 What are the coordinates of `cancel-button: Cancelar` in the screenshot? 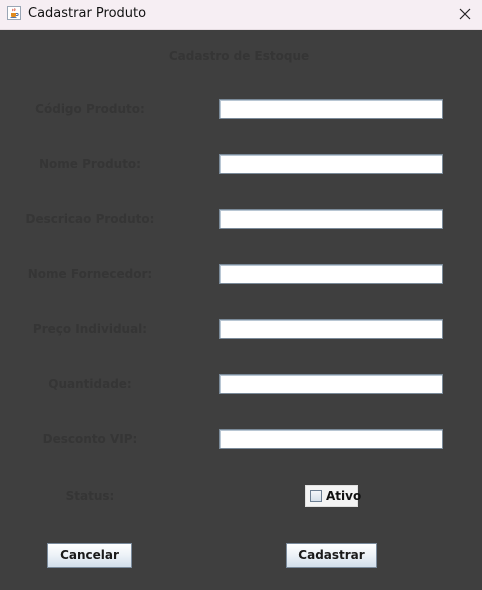 It's located at (89, 555).